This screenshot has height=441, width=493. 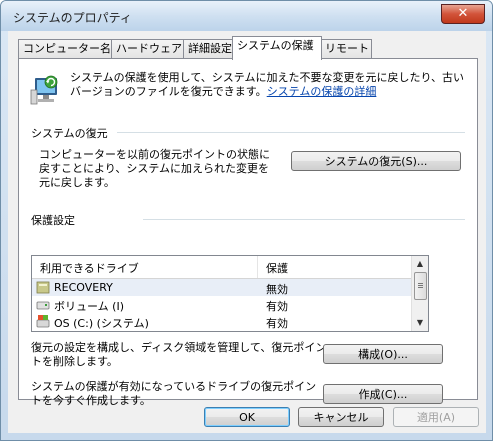 I want to click on tab-system-protection: システムの保護, so click(x=277, y=48).